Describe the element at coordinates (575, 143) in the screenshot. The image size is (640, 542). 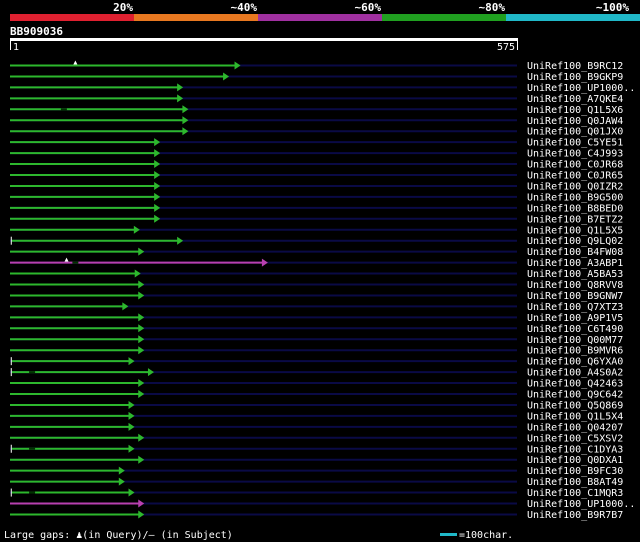
I see `hit-label: UniRef100_C5YE51` at that location.